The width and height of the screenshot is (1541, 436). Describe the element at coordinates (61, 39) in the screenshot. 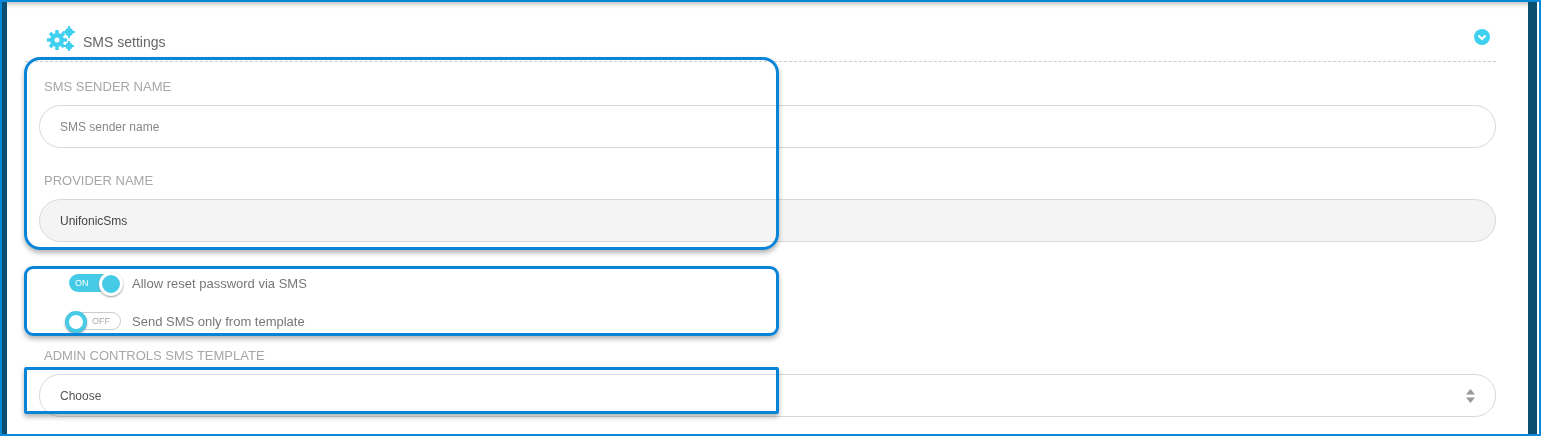

I see `gears-icon` at that location.